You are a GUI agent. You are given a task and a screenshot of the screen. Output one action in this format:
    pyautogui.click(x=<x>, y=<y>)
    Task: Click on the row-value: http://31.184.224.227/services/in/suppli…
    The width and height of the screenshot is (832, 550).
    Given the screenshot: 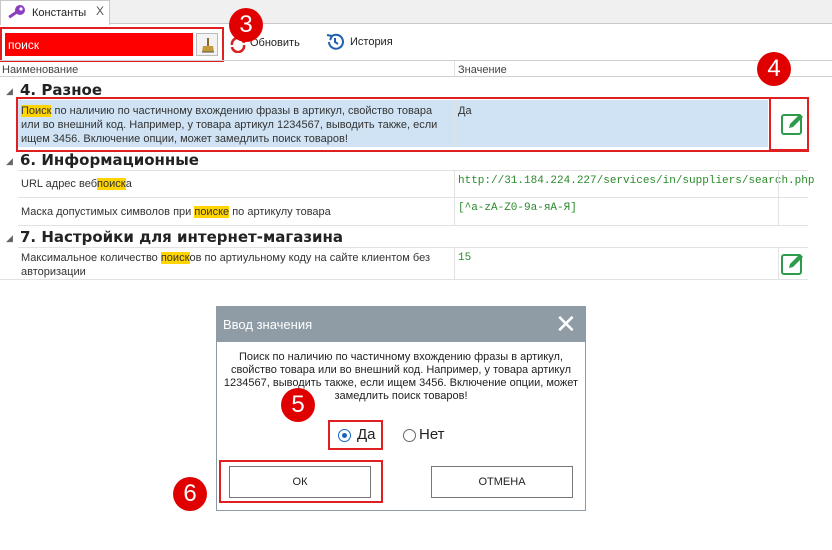 What is the action you would take?
    pyautogui.click(x=636, y=181)
    